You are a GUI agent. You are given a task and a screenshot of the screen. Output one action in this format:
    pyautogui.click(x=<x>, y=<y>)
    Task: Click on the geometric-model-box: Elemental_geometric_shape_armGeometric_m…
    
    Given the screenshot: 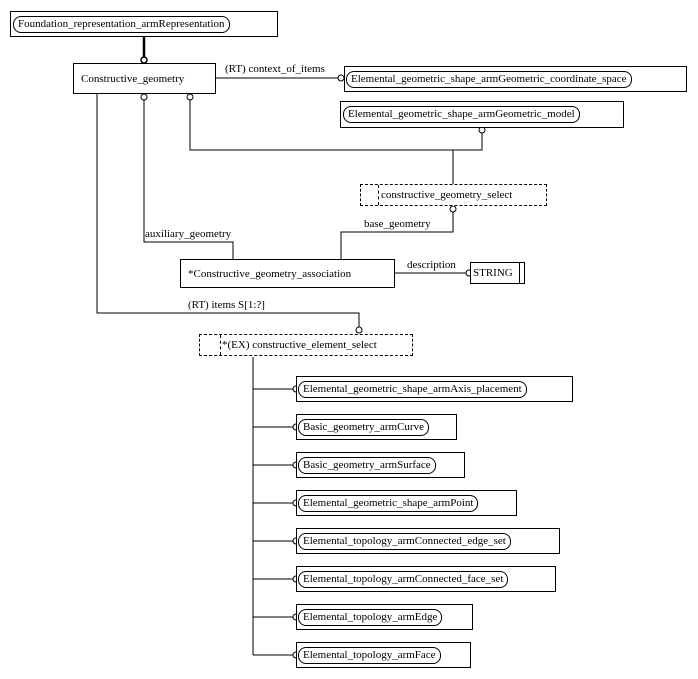 What is the action you would take?
    pyautogui.click(x=482, y=114)
    